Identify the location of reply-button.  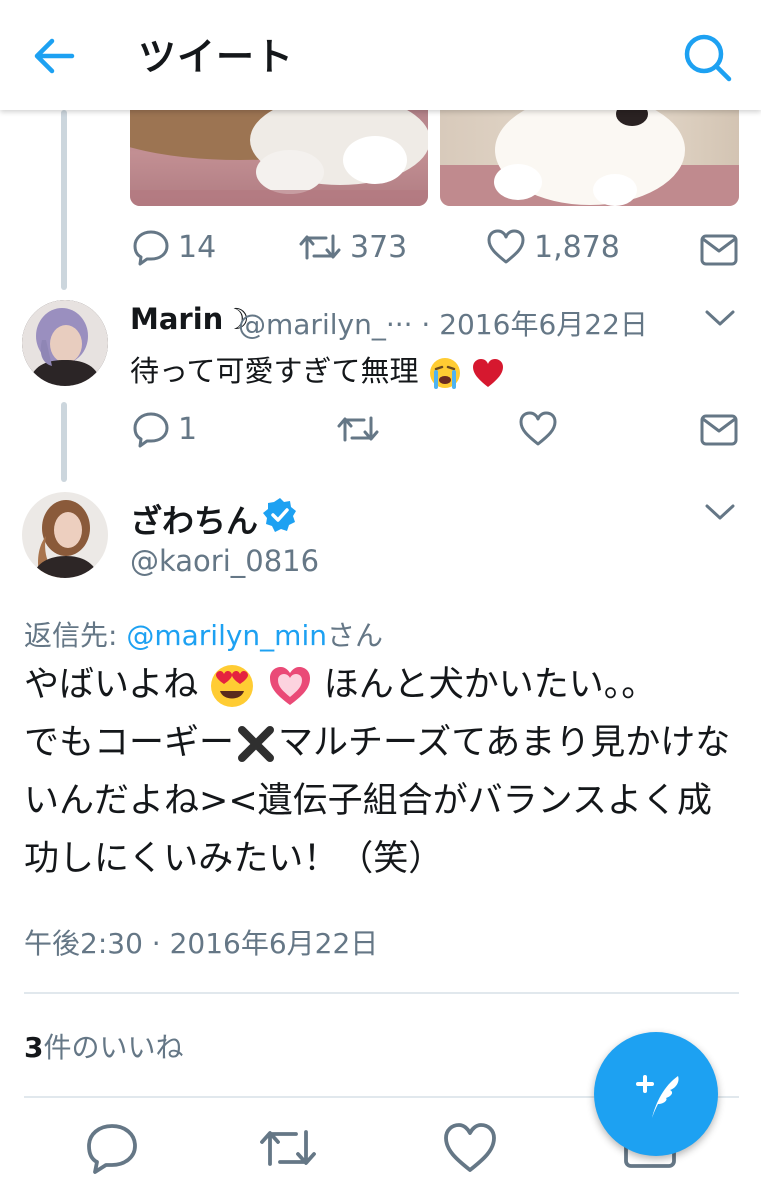
(112, 1148).